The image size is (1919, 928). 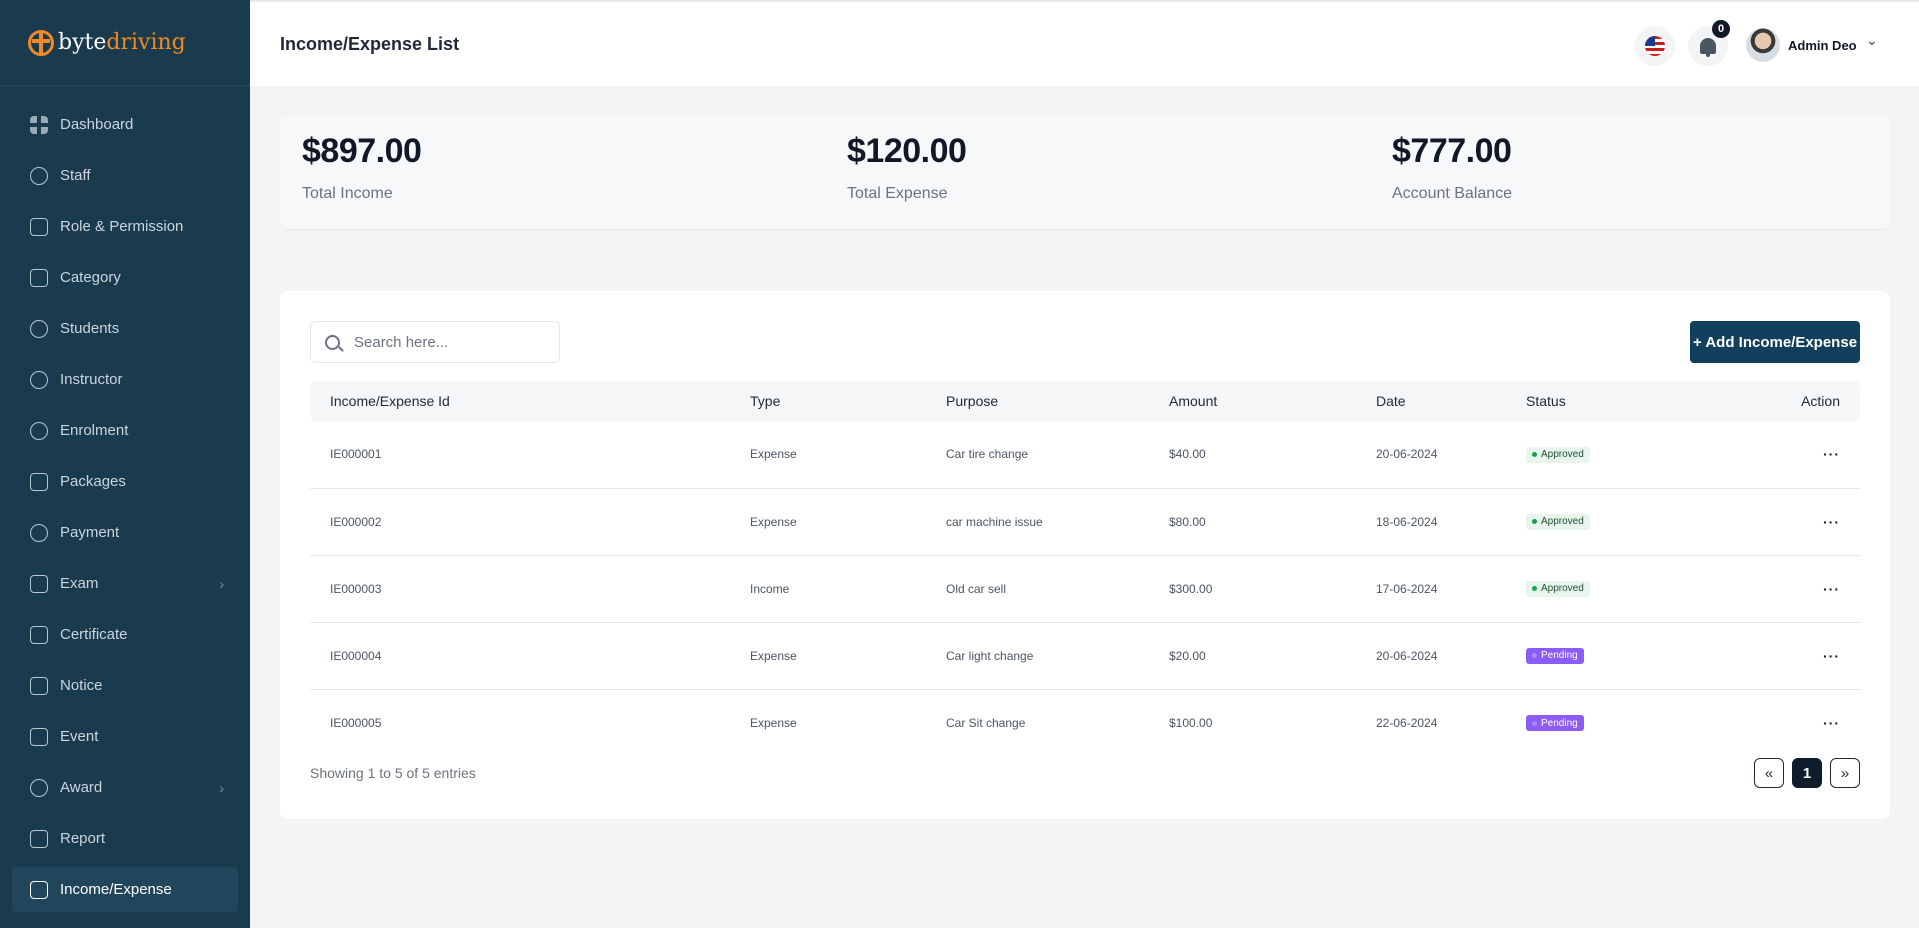 I want to click on column-header-purpose: Purpose, so click(x=1037, y=401).